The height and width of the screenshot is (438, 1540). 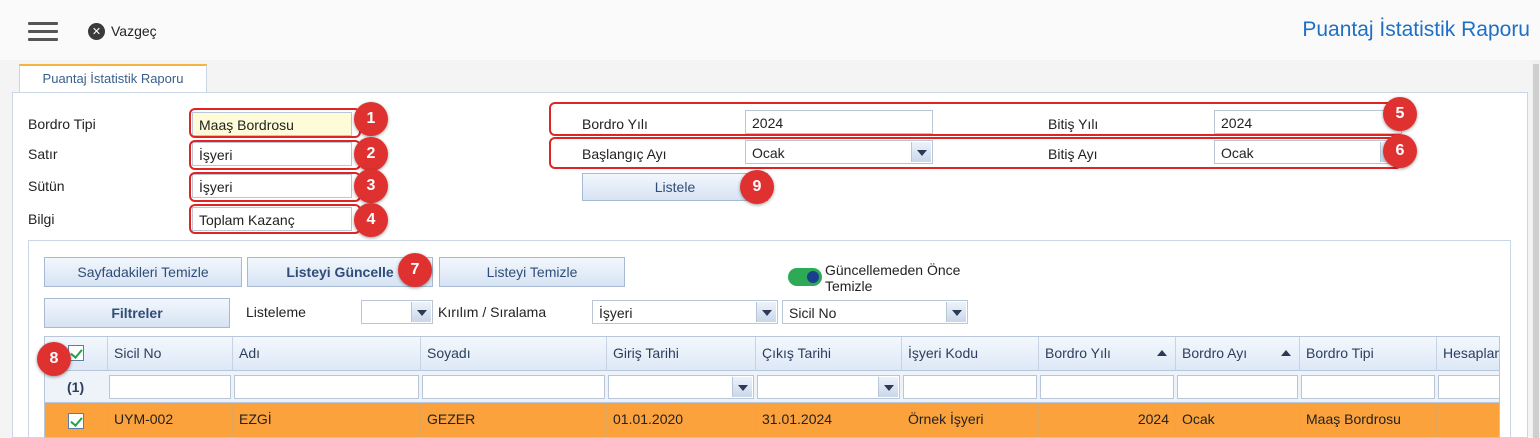 I want to click on clear-list-button: Listeyi Temizle, so click(x=532, y=272).